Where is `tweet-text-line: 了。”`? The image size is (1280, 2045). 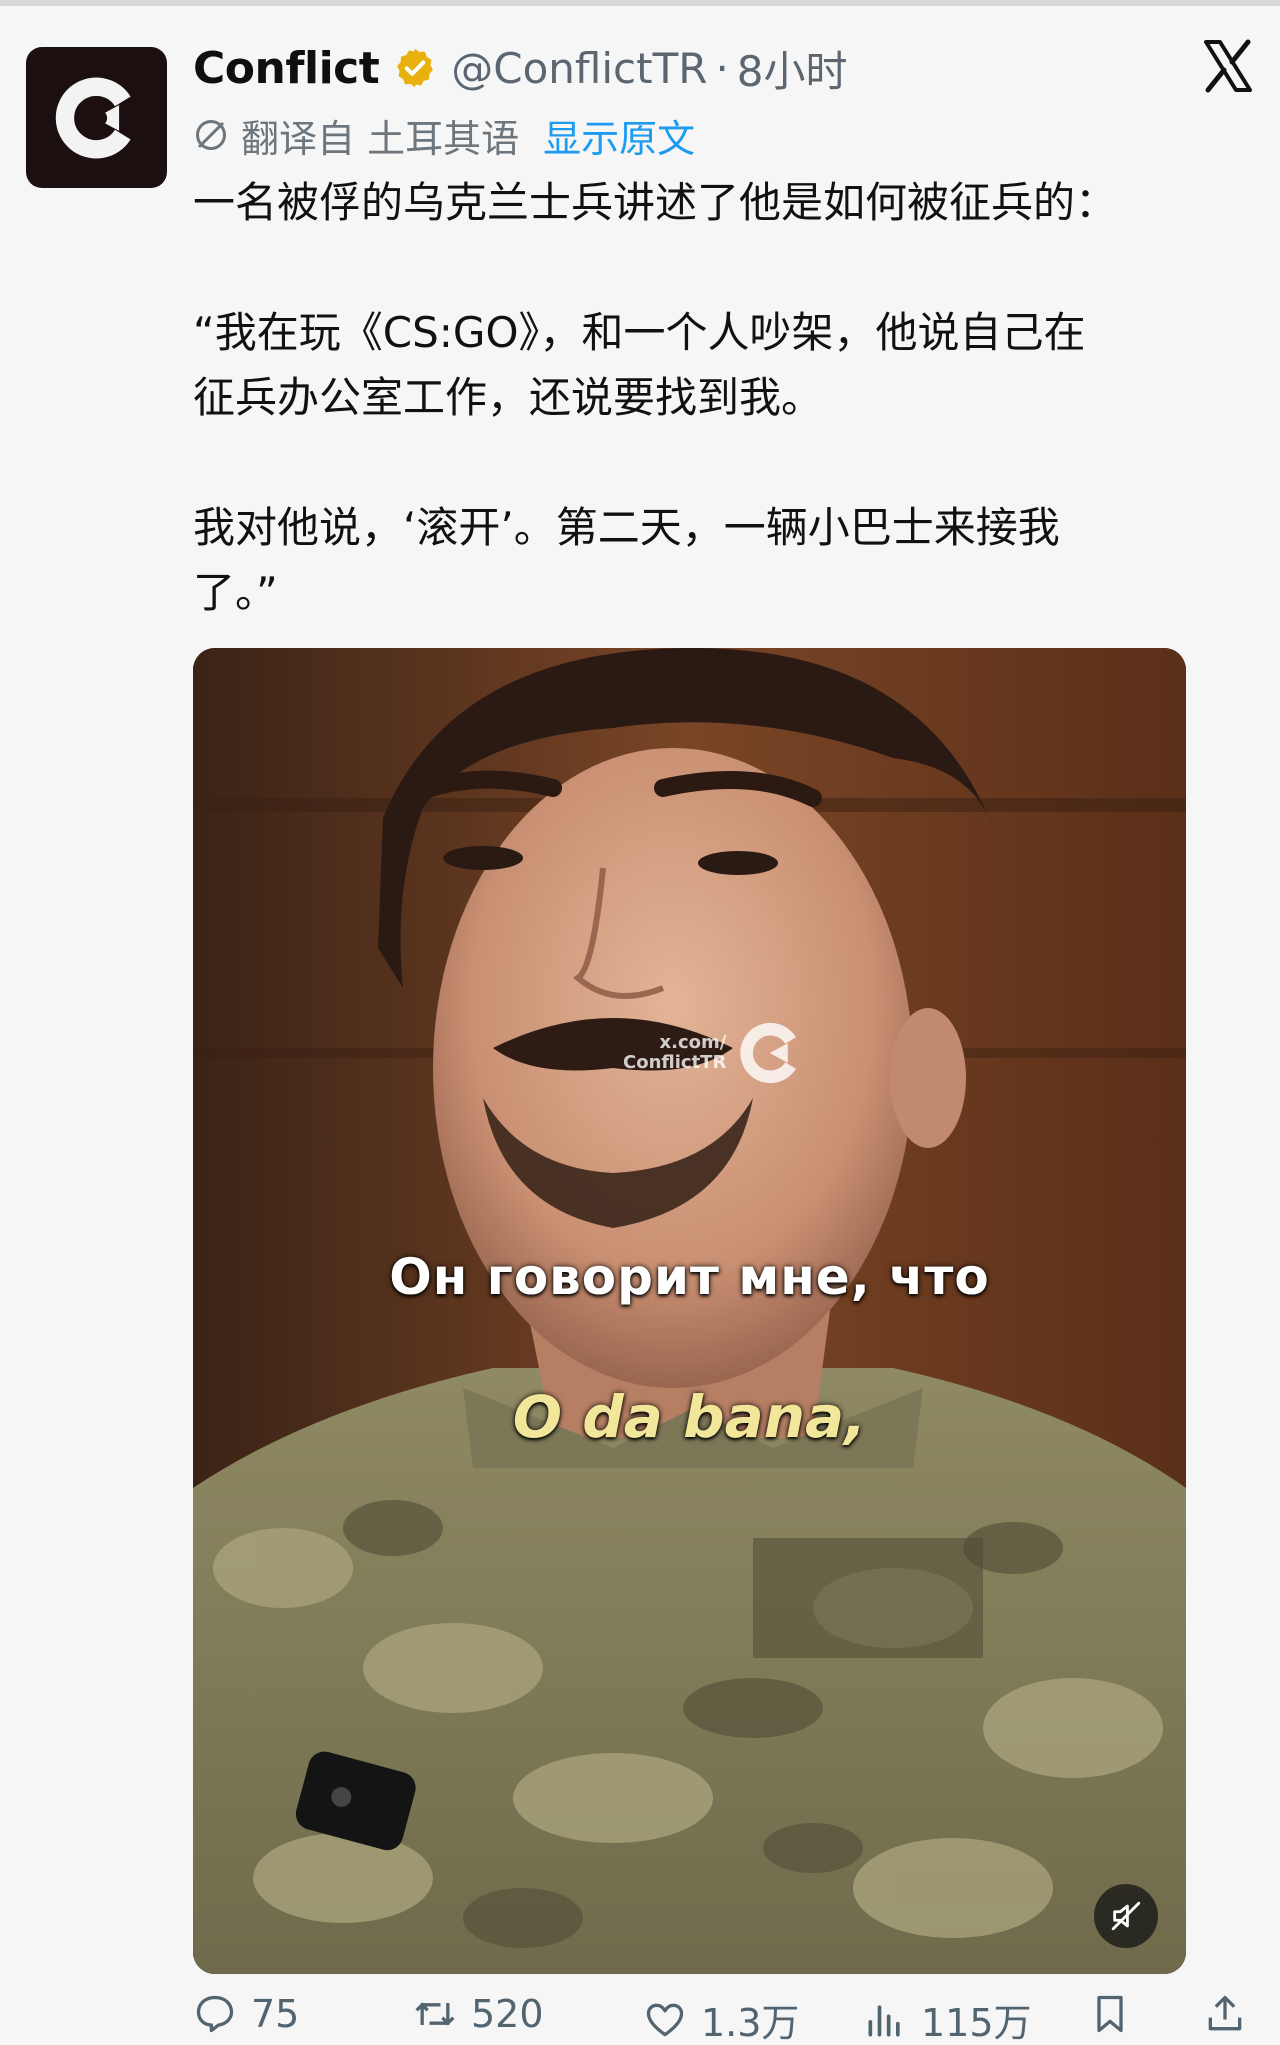 tweet-text-line: 了。” is located at coordinates (235, 592).